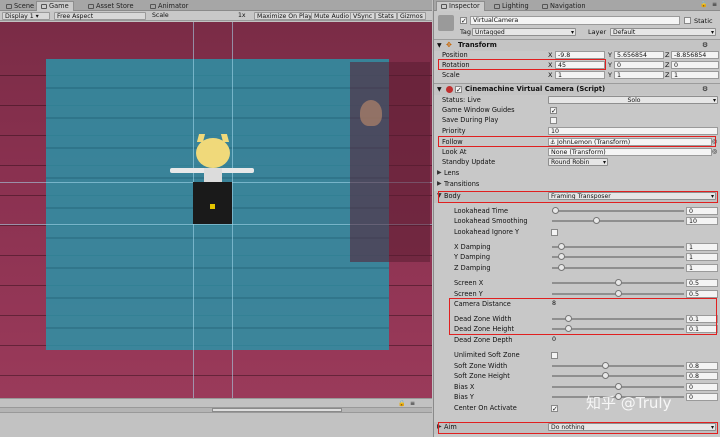 The height and width of the screenshot is (437, 720). Describe the element at coordinates (577, 173) in the screenshot. I see `lens-foldout: ▶ Lens` at that location.